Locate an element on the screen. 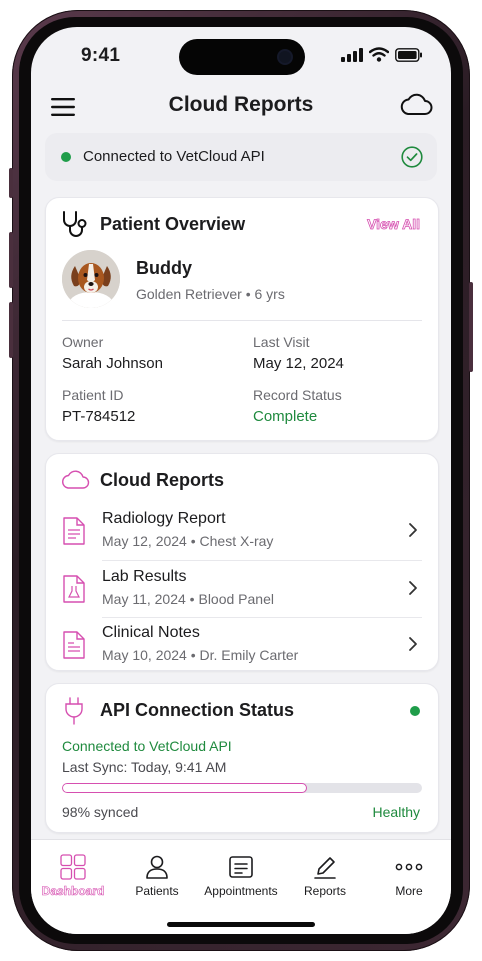  connection-banner-text: Connected to VetCloud API is located at coordinates (174, 156).